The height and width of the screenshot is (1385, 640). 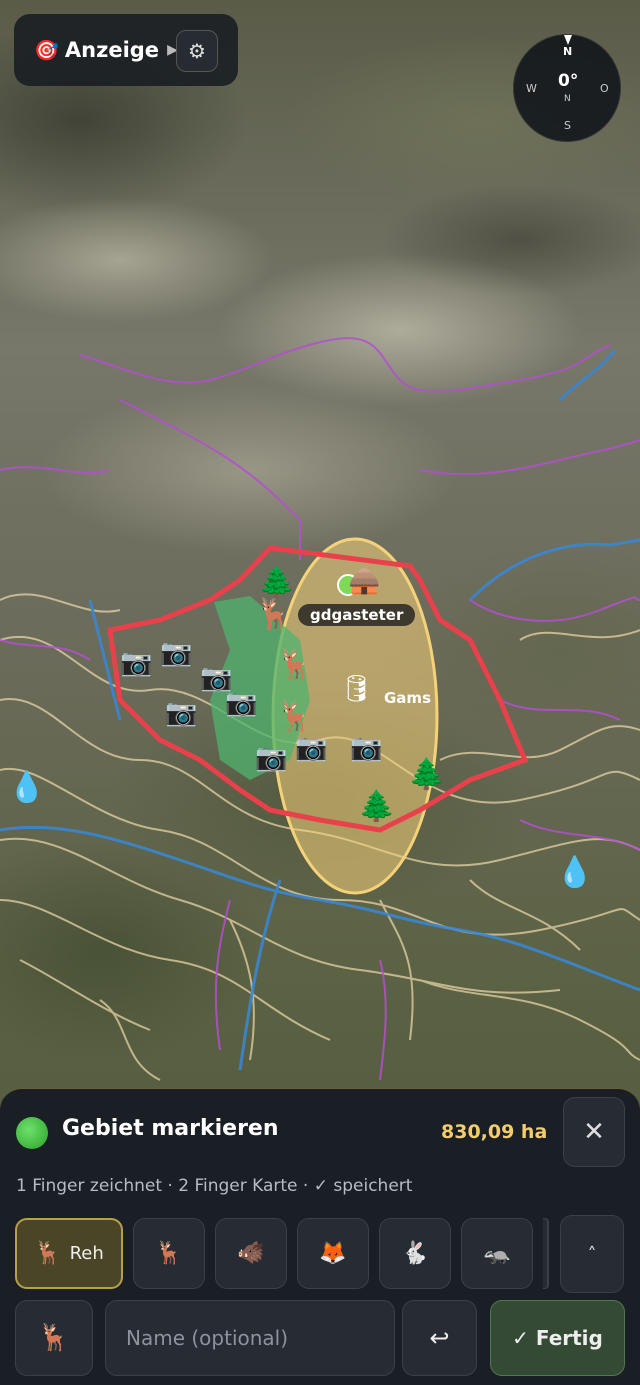 What do you see at coordinates (357, 615) in the screenshot?
I see `hunt-label: gdgasteter` at bounding box center [357, 615].